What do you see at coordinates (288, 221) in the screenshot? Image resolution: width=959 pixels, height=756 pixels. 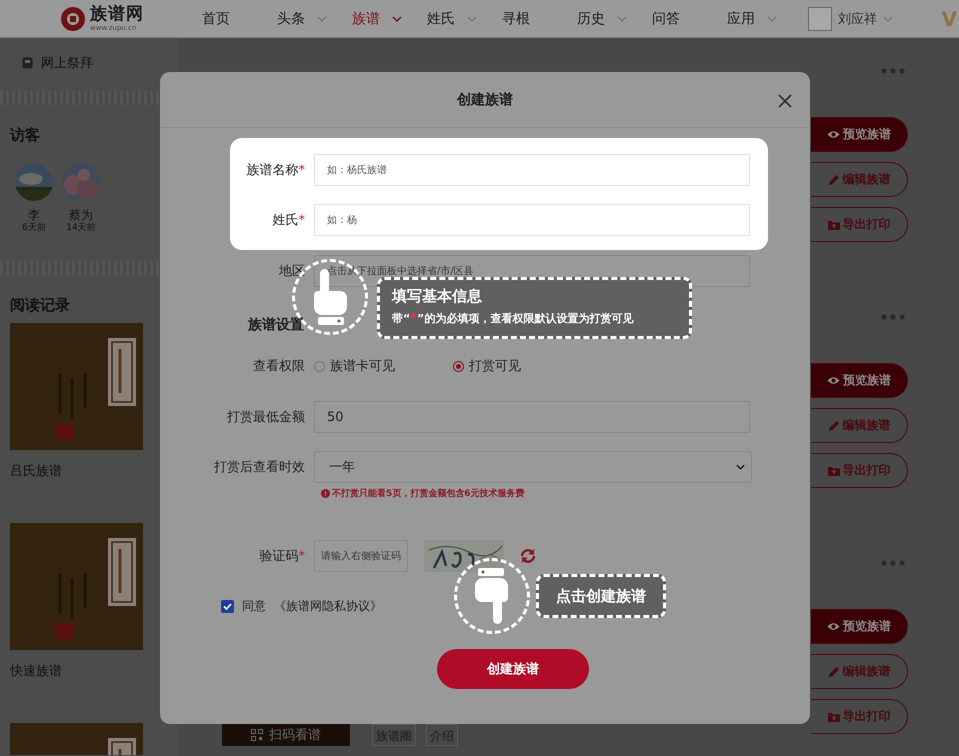 I see `field-label: 姓氏*` at bounding box center [288, 221].